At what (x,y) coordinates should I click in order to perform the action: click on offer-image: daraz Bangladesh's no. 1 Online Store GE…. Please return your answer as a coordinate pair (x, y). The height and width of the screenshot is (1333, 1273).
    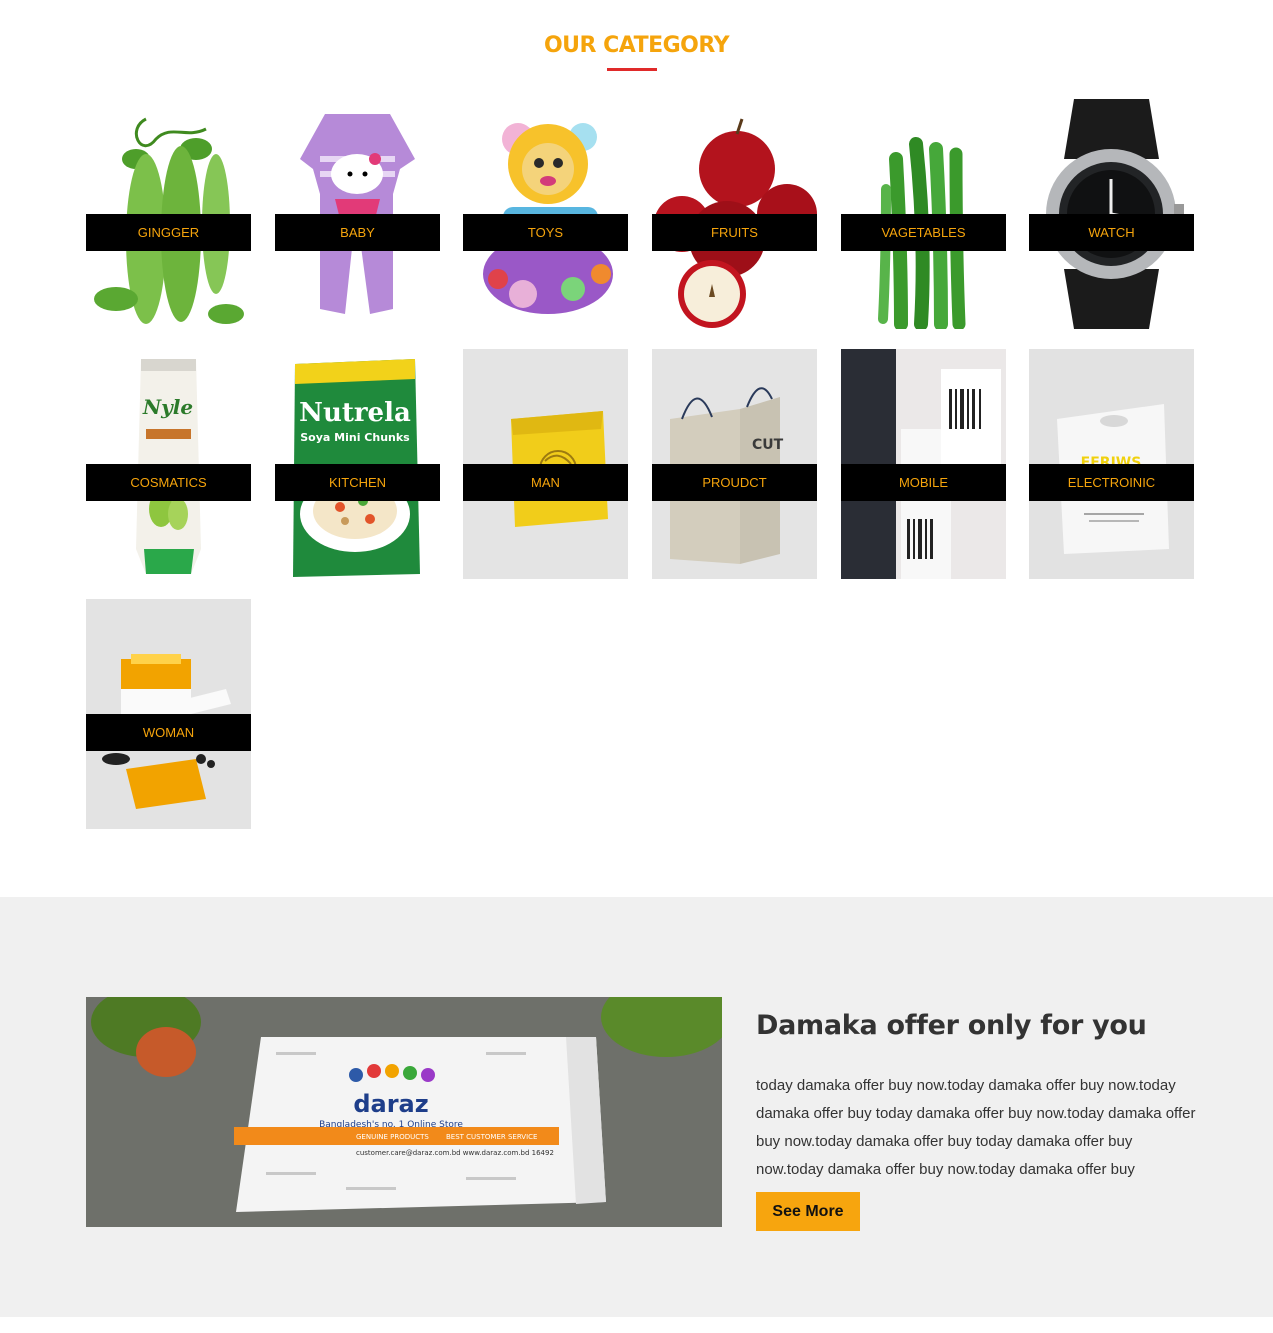
    Looking at the image, I should click on (404, 1112).